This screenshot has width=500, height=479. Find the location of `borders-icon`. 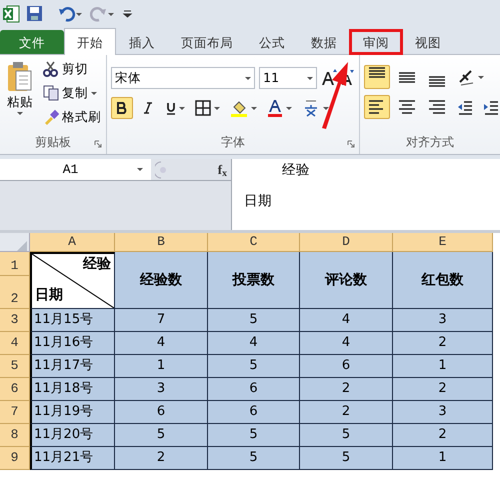

borders-icon is located at coordinates (203, 108).